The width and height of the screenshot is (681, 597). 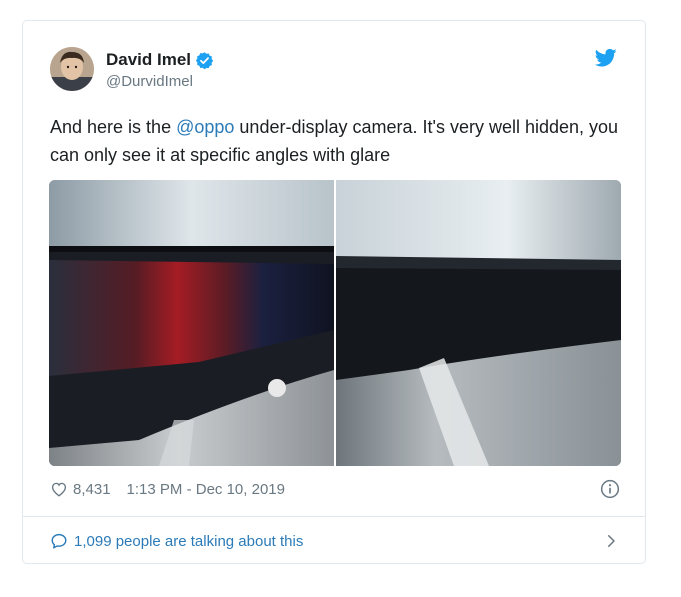 What do you see at coordinates (204, 60) in the screenshot?
I see `verified-badge-icon` at bounding box center [204, 60].